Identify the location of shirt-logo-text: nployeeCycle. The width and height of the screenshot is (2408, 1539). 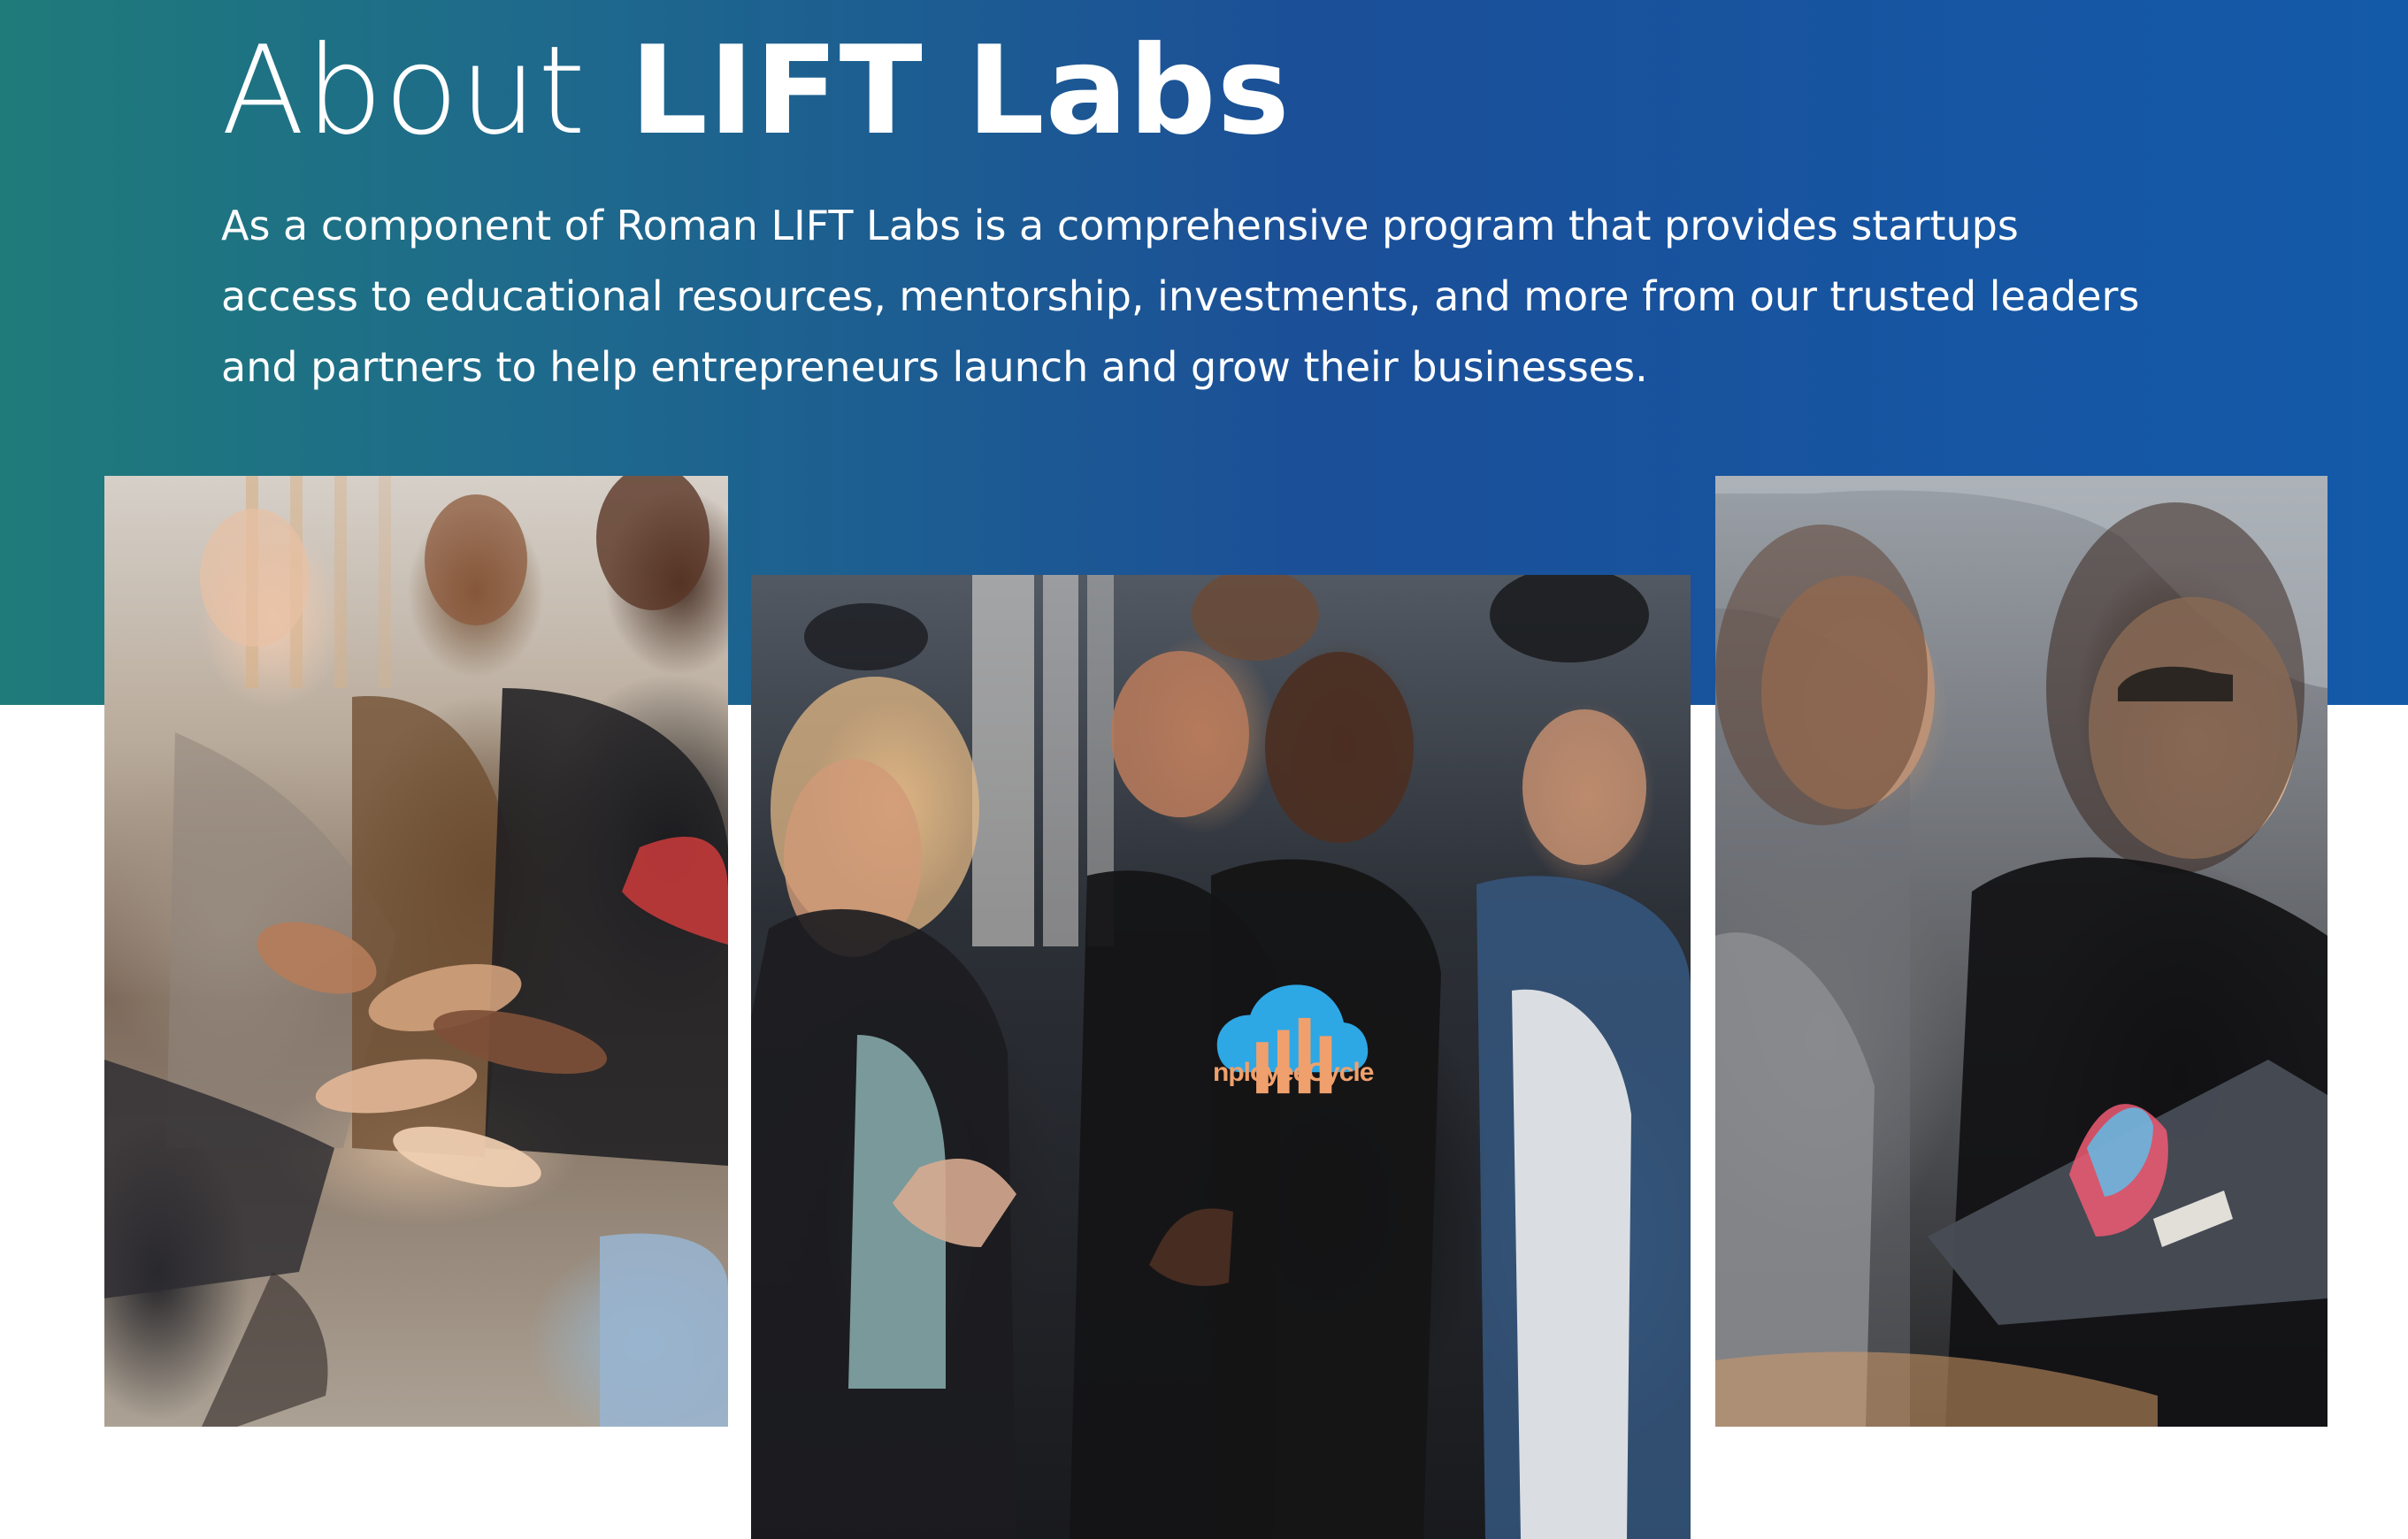
(1294, 1072).